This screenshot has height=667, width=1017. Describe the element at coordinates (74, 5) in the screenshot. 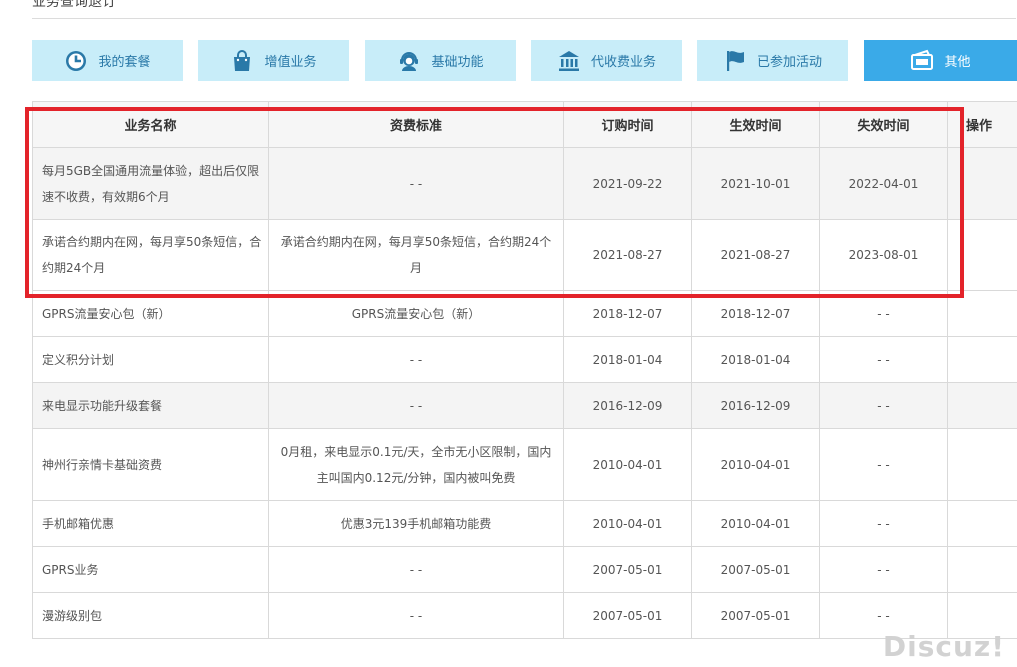

I see `page-title: 业务查询退订` at that location.